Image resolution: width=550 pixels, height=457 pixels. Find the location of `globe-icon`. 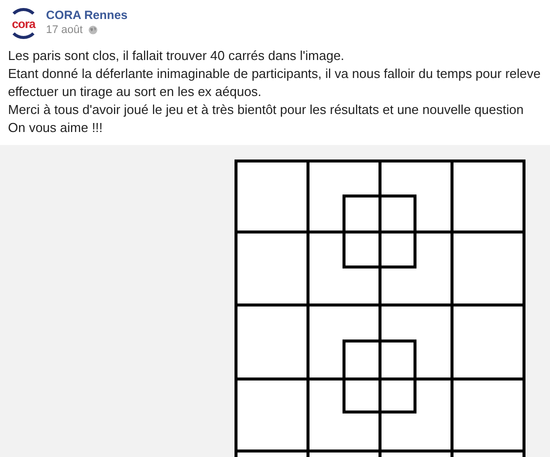

globe-icon is located at coordinates (93, 30).